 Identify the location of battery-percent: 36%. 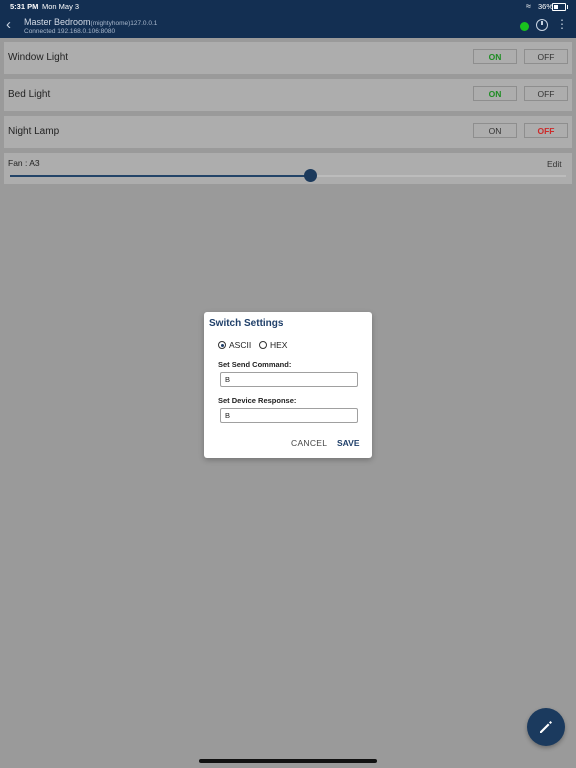
(546, 6).